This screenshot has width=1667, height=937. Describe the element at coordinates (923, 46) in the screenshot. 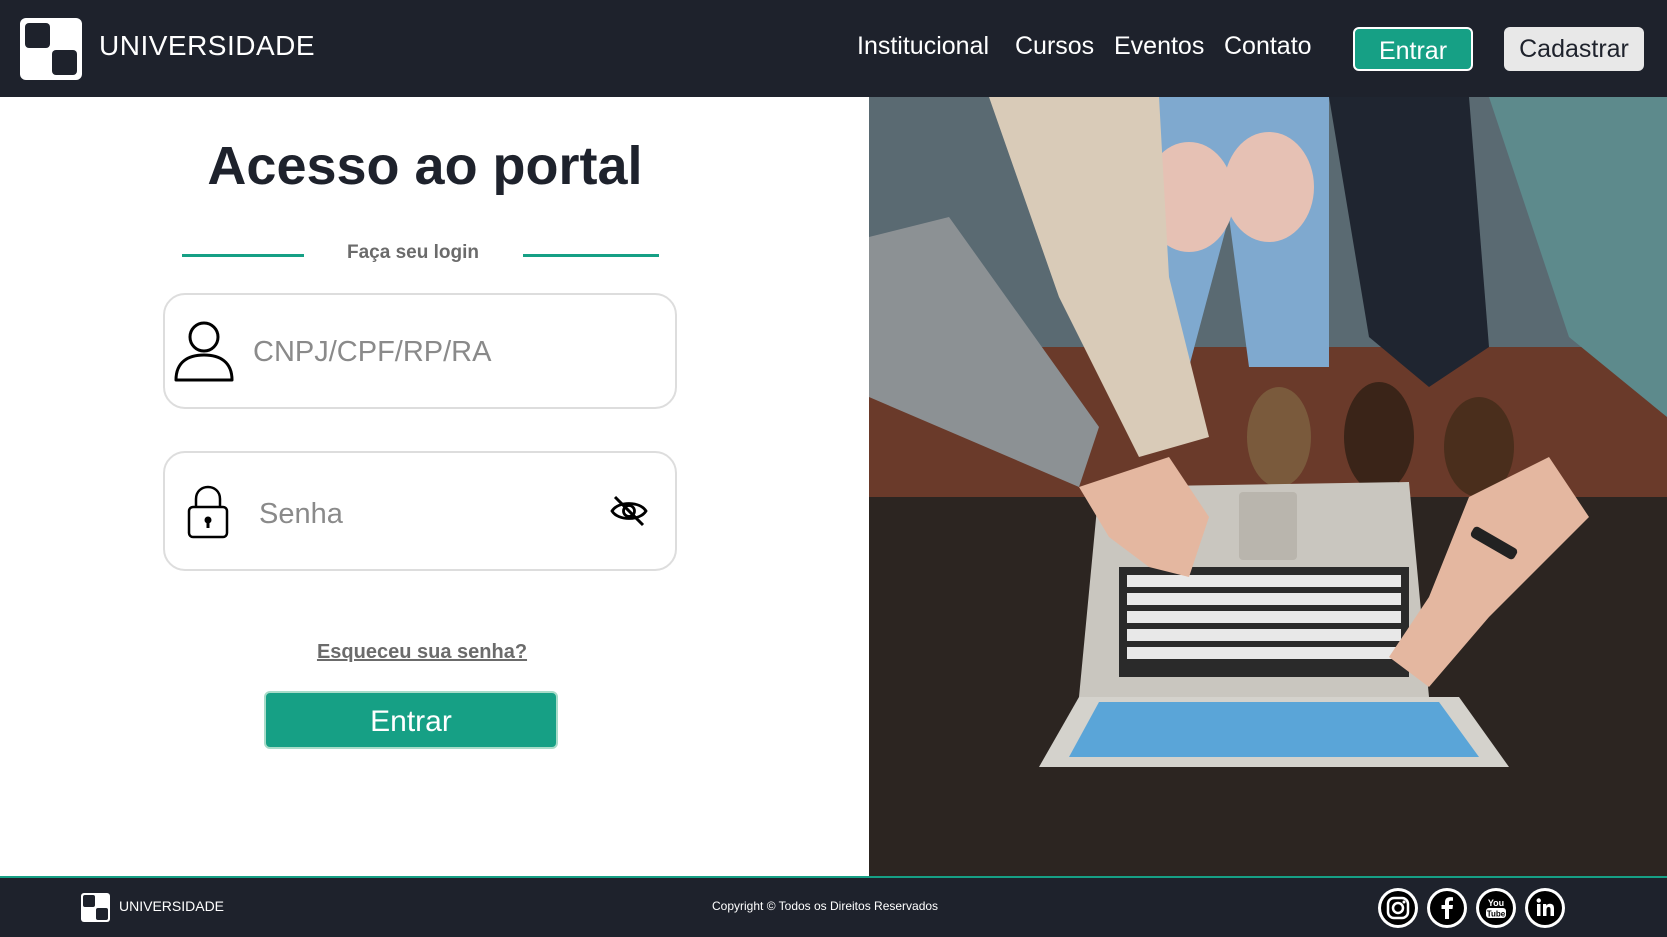

I see `nav-institucional: Institucional` at that location.